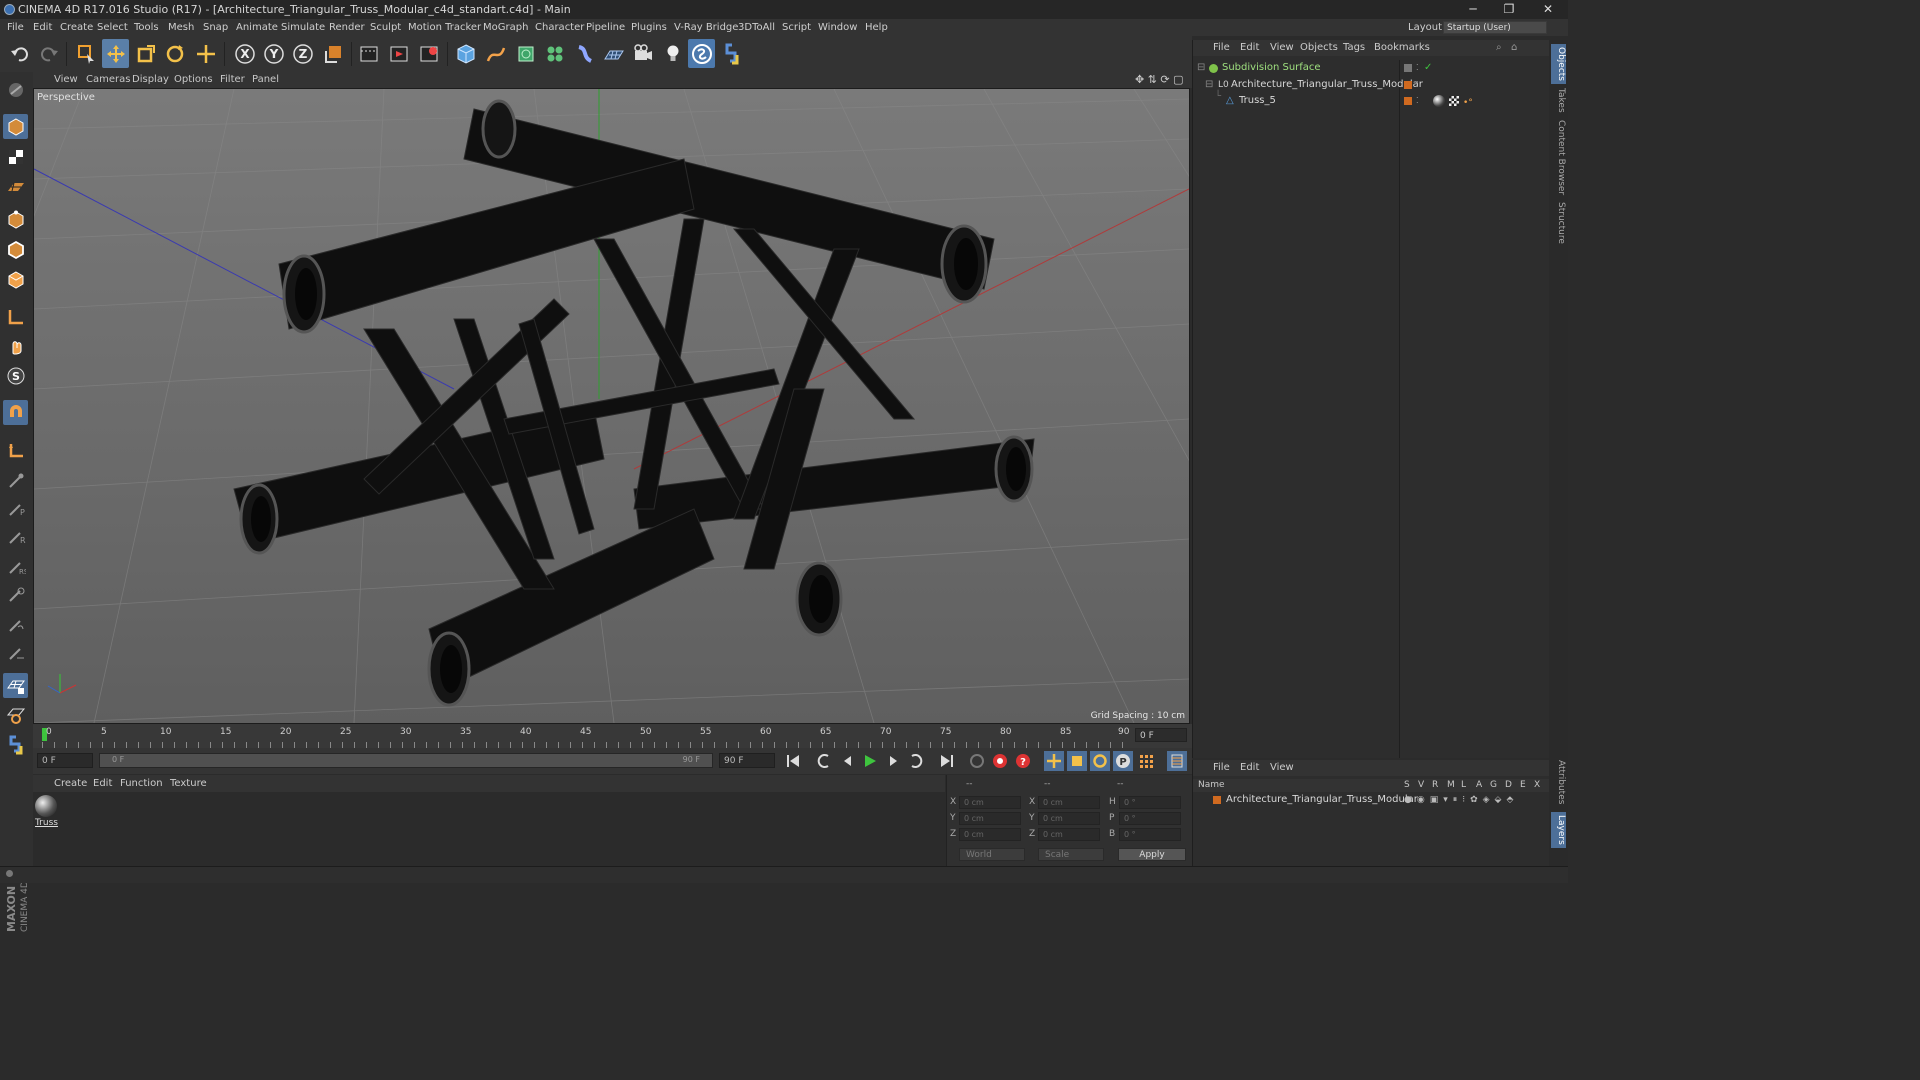 This screenshot has width=1920, height=1080. I want to click on layout-select: Startup (User), so click(1495, 27).